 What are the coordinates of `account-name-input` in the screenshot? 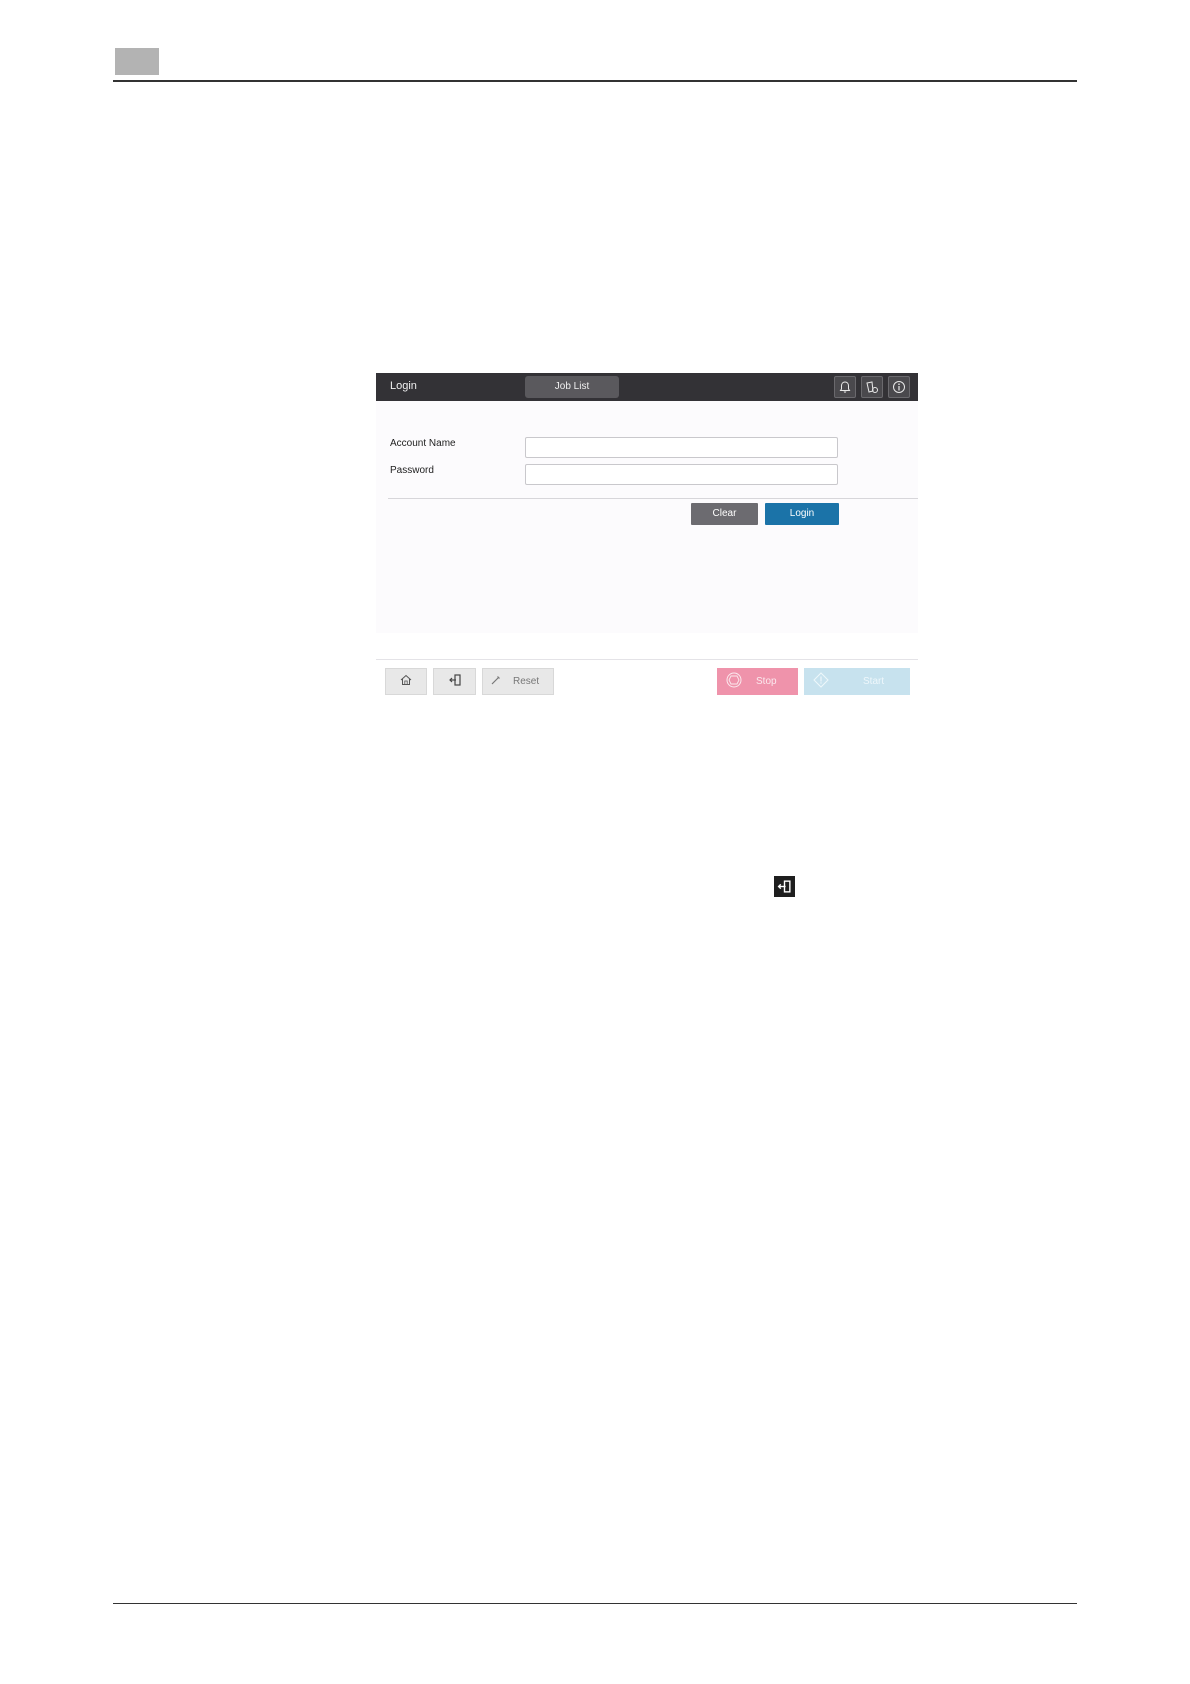 It's located at (681, 447).